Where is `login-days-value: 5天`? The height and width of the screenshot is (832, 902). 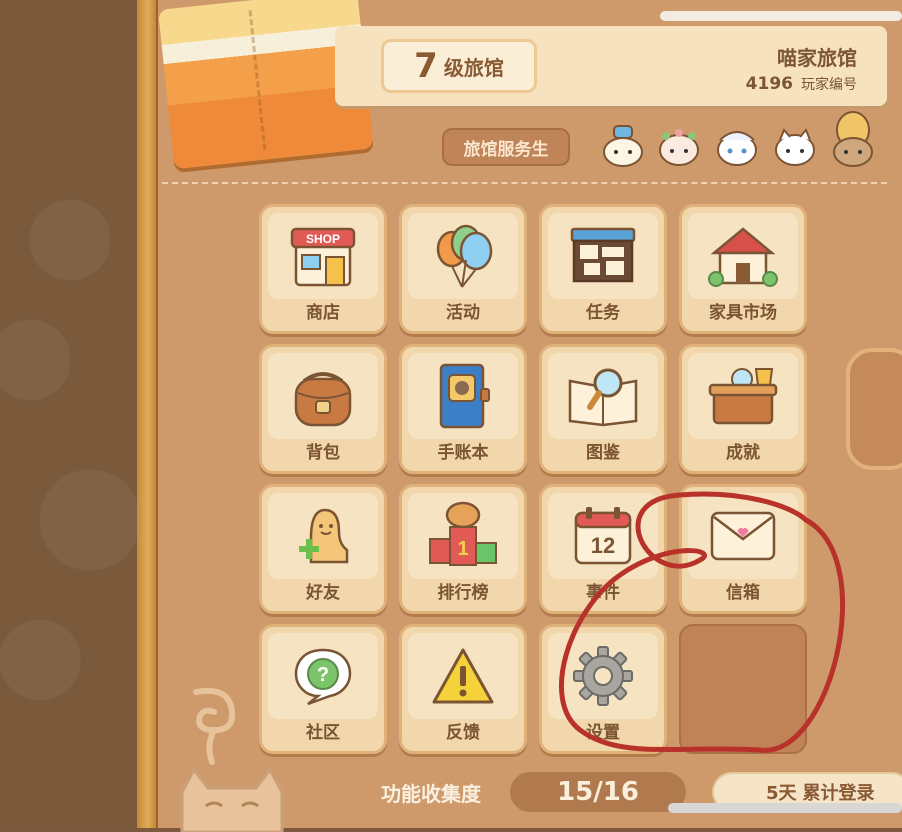
login-days-value: 5天 is located at coordinates (781, 793).